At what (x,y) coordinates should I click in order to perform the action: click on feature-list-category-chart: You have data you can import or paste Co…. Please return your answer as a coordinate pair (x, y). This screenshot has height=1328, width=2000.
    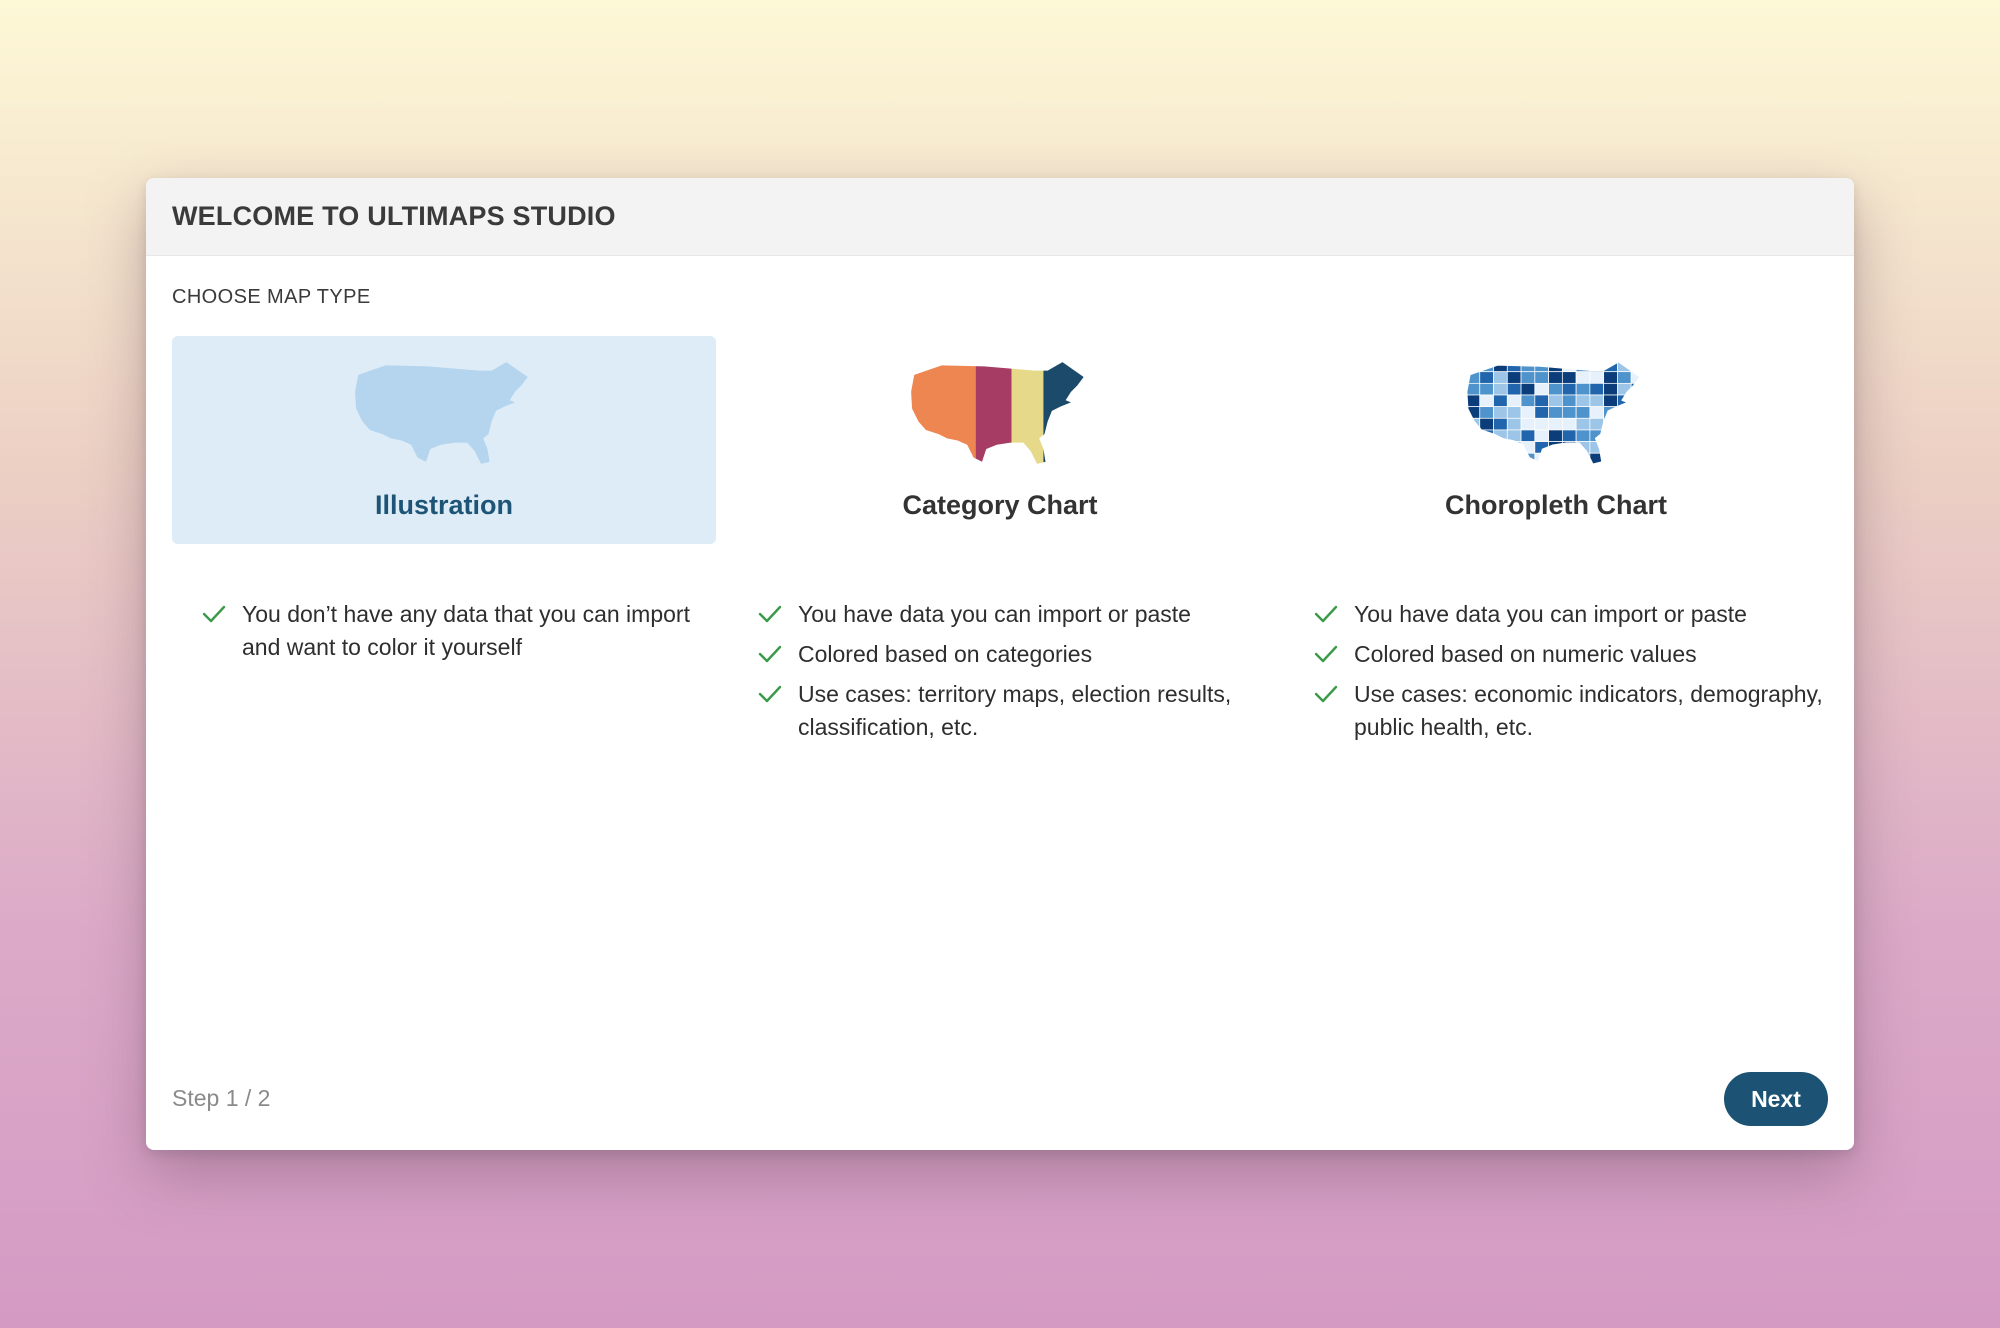
    Looking at the image, I should click on (1018, 674).